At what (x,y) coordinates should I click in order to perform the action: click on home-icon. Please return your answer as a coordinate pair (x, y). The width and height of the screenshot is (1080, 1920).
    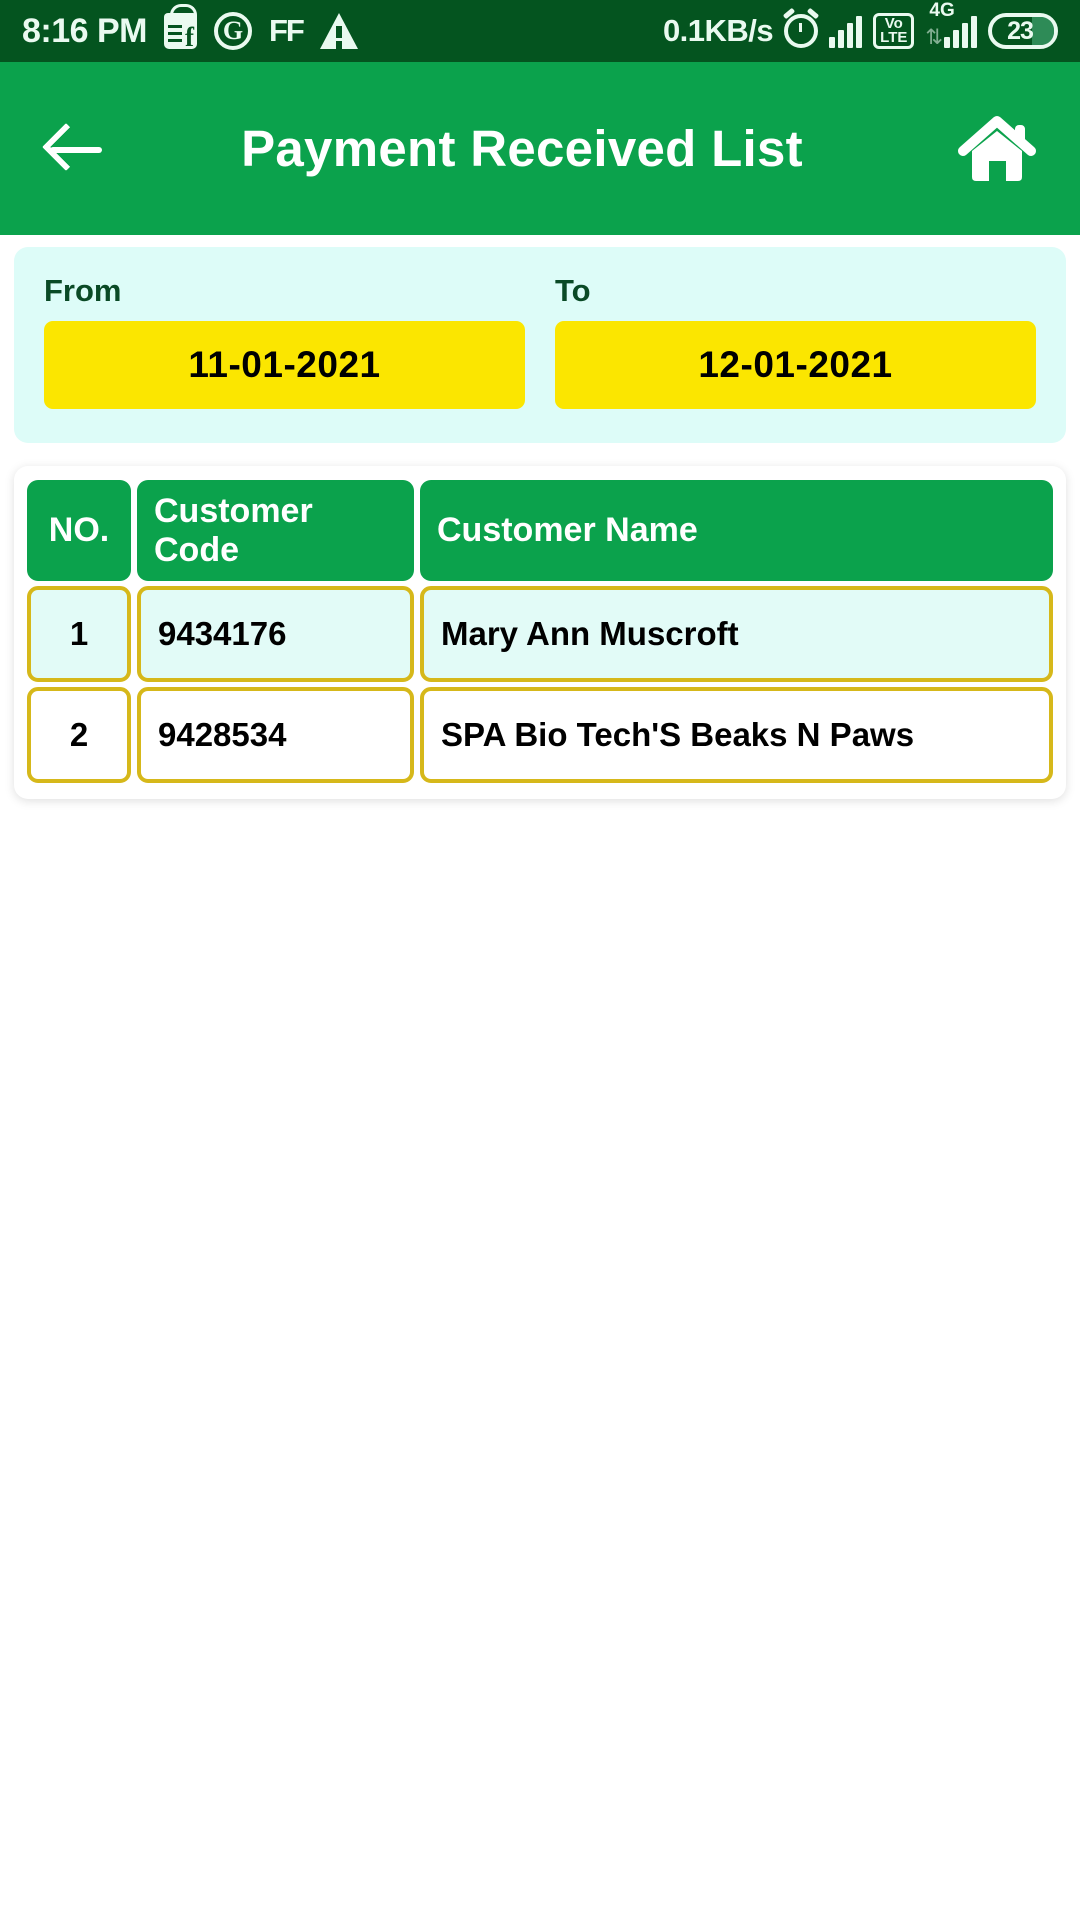
    Looking at the image, I should click on (997, 149).